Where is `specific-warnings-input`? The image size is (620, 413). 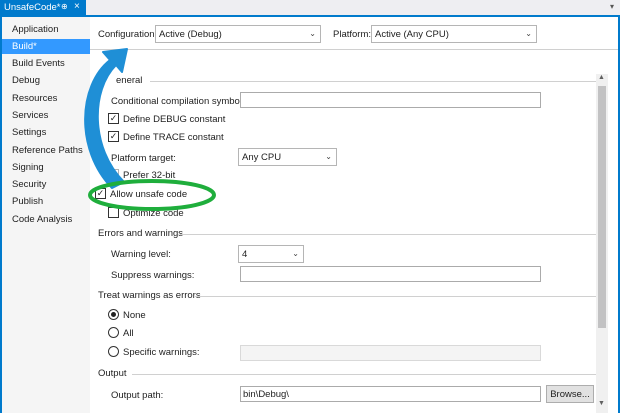 specific-warnings-input is located at coordinates (390, 353).